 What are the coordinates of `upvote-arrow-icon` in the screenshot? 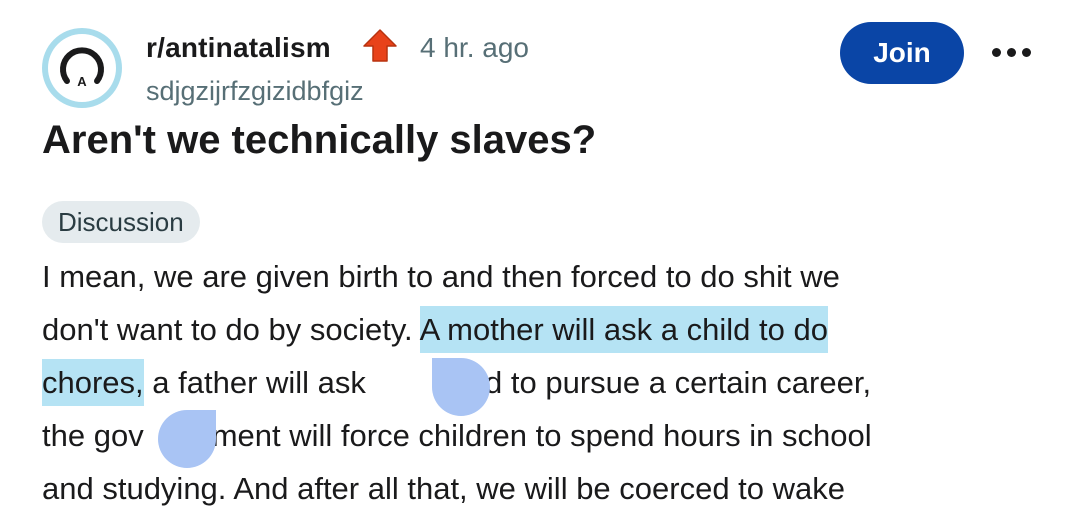 It's located at (380, 46).